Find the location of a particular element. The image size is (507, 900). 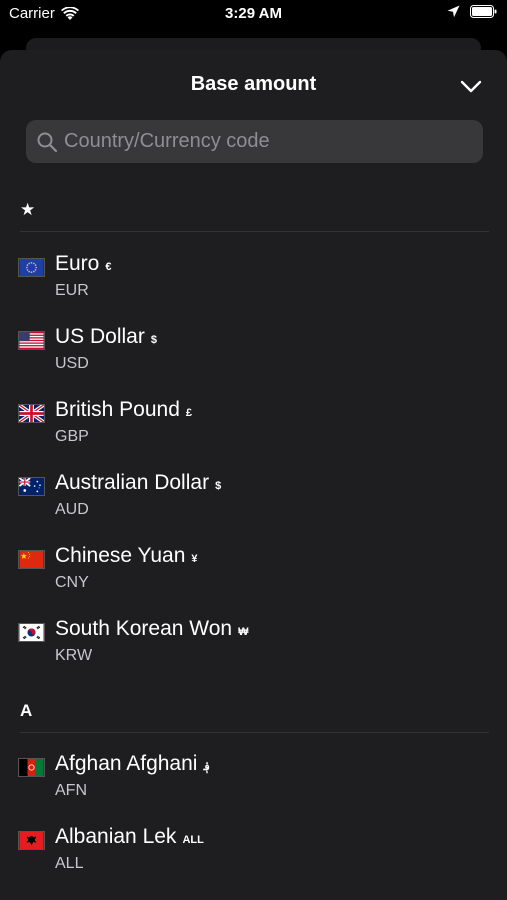

currency-row-afn: Afghan Afghani ؋ AFN is located at coordinates (253, 785).